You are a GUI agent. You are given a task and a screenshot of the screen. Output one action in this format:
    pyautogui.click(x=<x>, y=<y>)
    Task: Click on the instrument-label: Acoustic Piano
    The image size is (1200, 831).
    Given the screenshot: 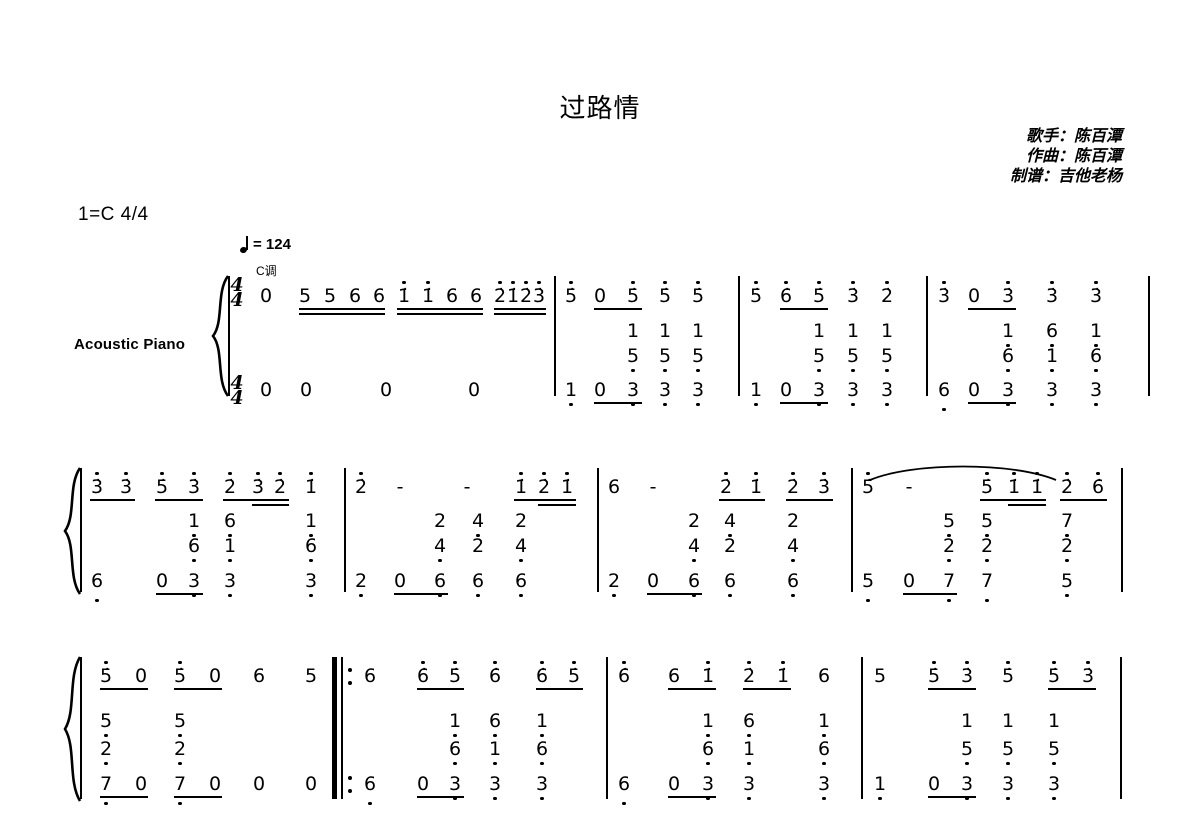 What is the action you would take?
    pyautogui.click(x=130, y=344)
    